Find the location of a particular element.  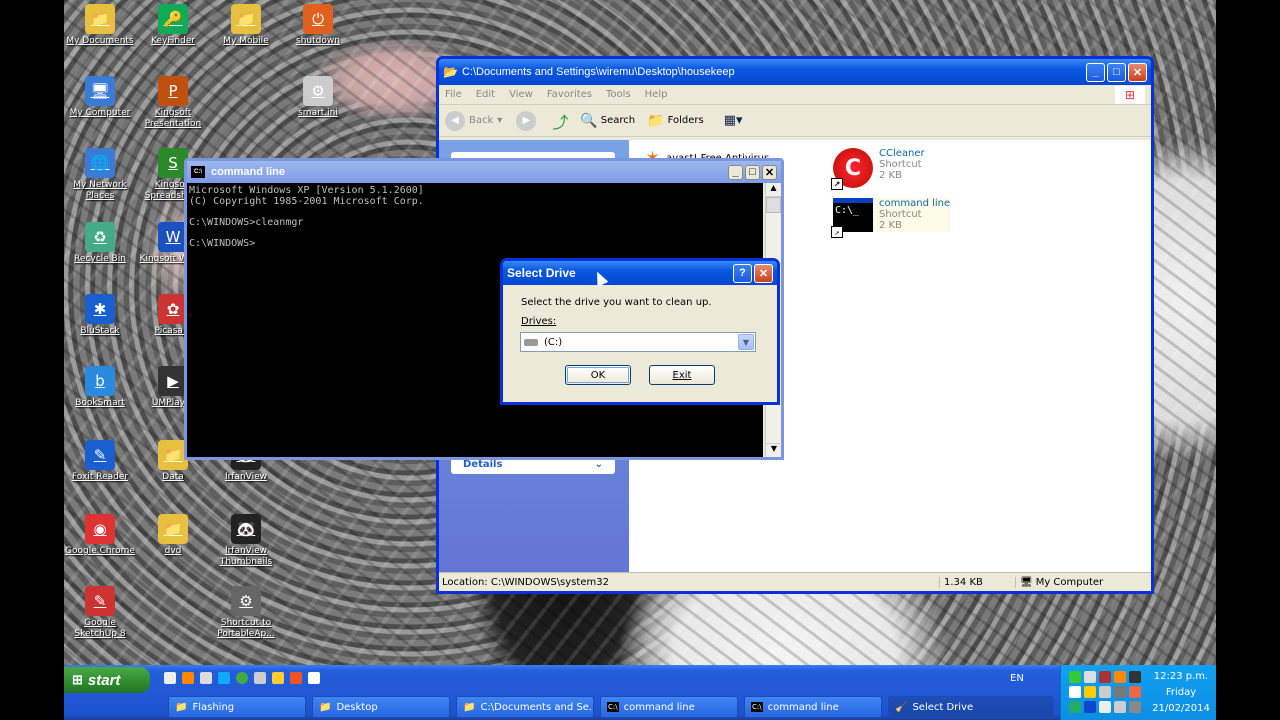

desktop-icon: 📁 dvd is located at coordinates (173, 535).